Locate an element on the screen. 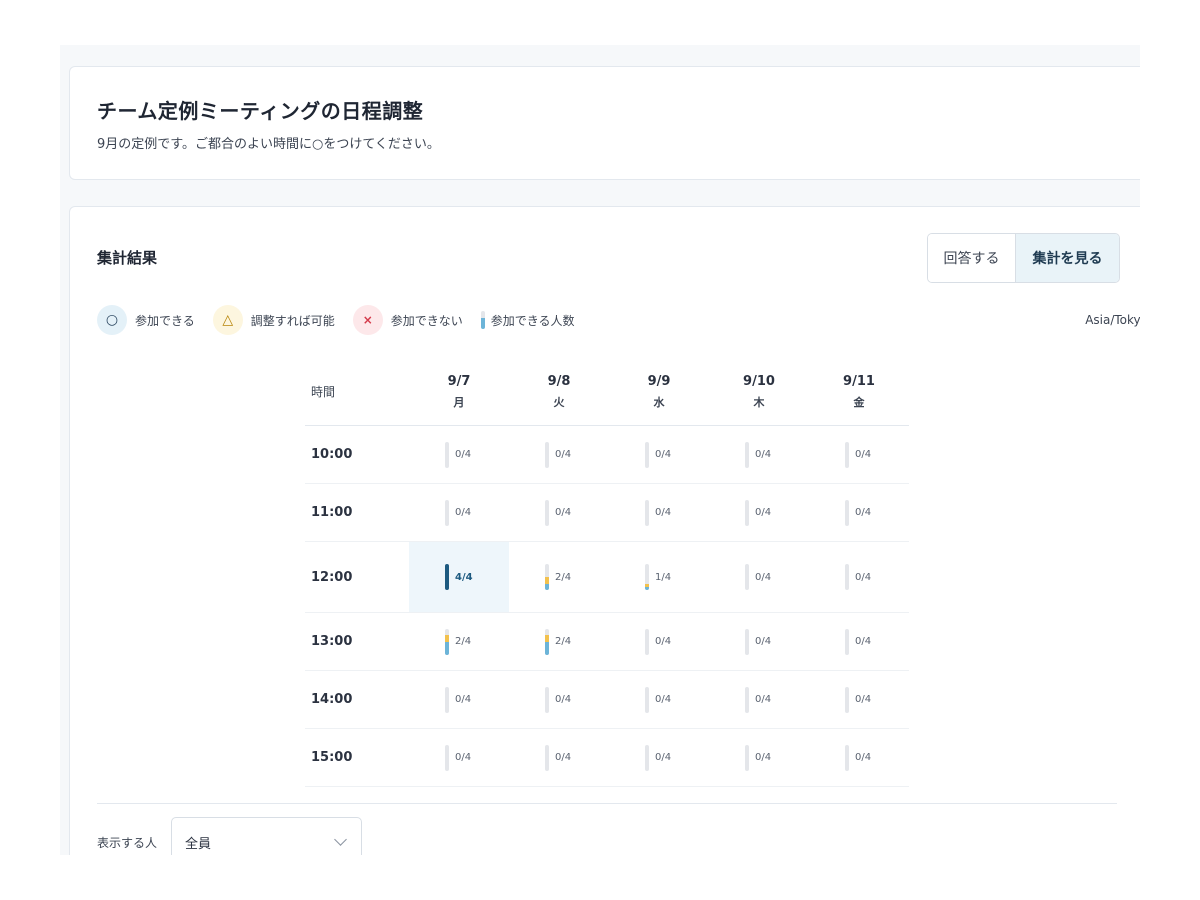 The width and height of the screenshot is (1200, 900). legend-label-count: 参加できる人数 is located at coordinates (532, 320).